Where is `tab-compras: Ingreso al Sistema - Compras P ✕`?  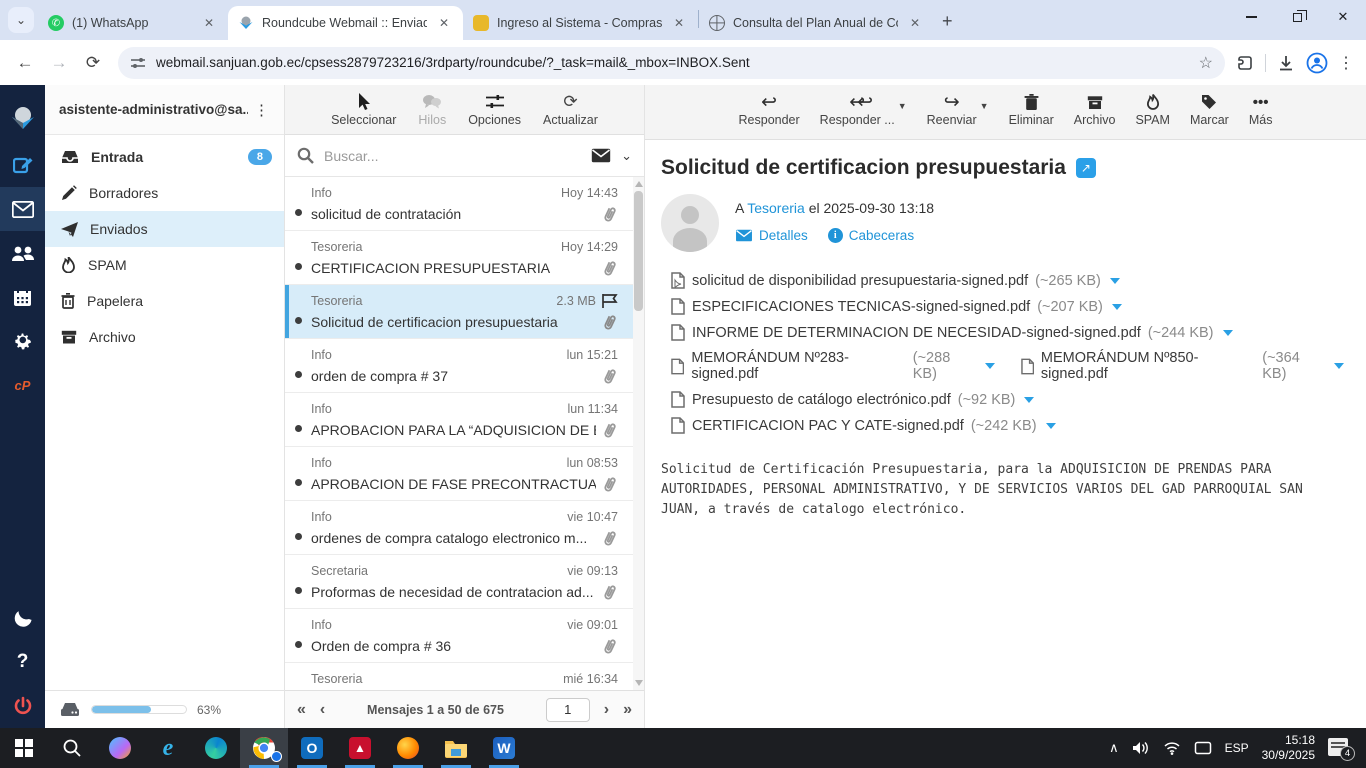 tab-compras: Ingreso al Sistema - Compras P ✕ is located at coordinates (580, 23).